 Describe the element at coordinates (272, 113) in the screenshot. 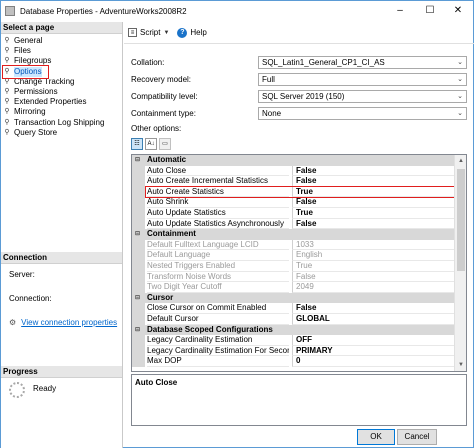

I see `containment-type-value: None` at that location.